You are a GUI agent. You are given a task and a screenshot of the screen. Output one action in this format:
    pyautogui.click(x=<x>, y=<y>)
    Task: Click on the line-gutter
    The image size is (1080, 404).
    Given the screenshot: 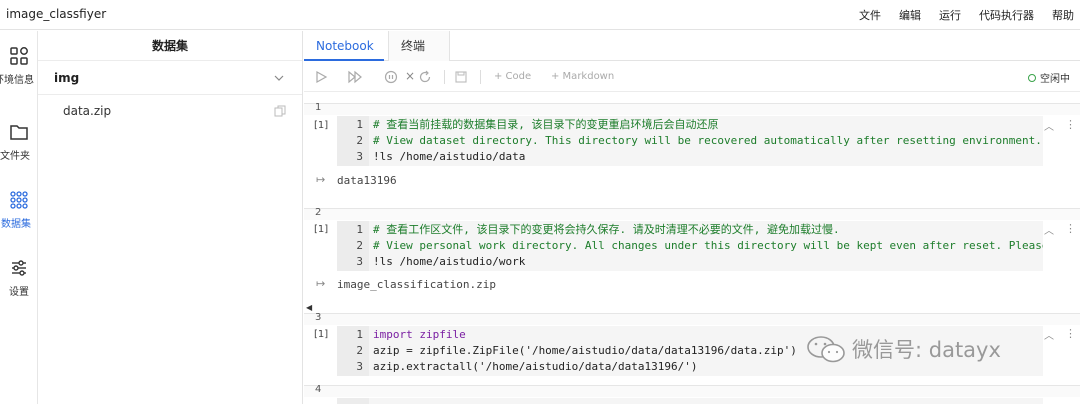 What is the action you would take?
    pyautogui.click(x=353, y=401)
    